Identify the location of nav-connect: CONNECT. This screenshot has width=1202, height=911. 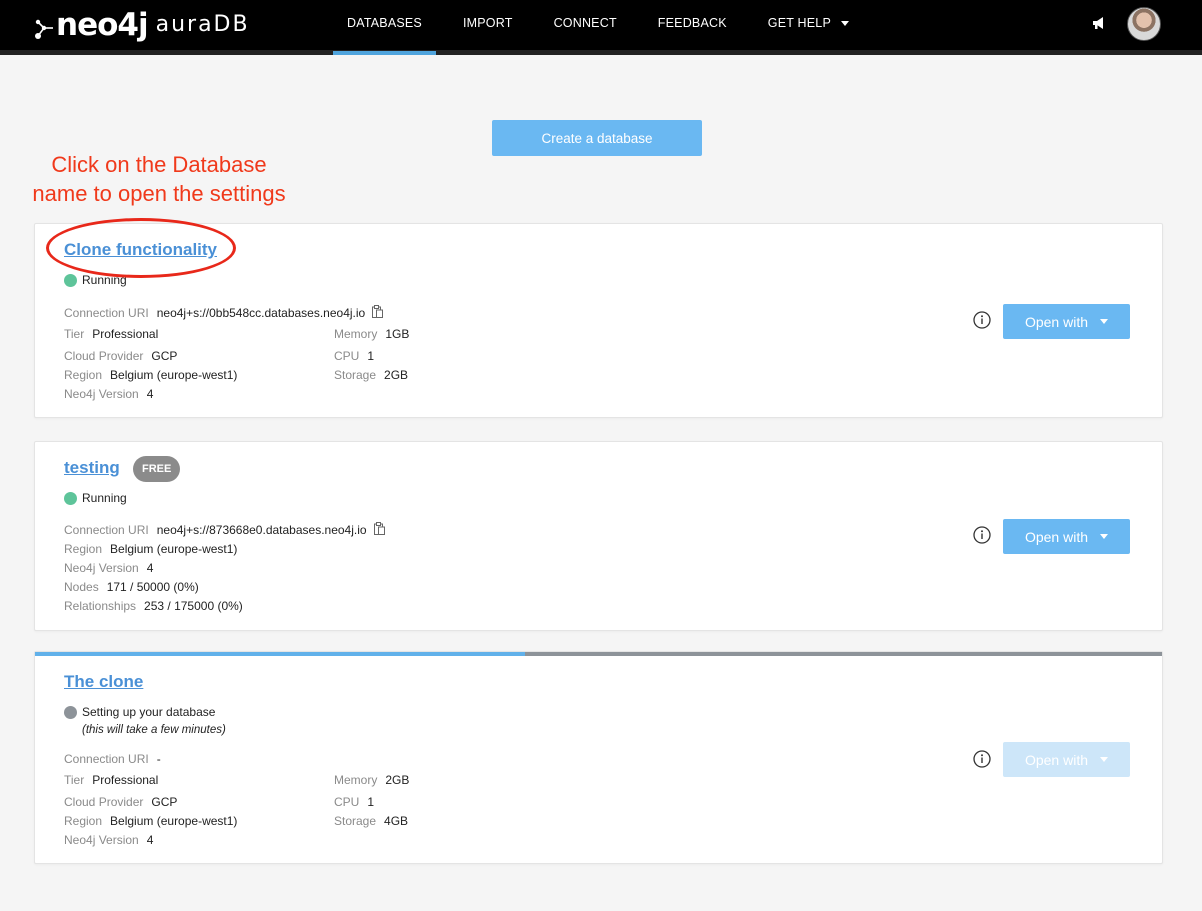
(585, 27).